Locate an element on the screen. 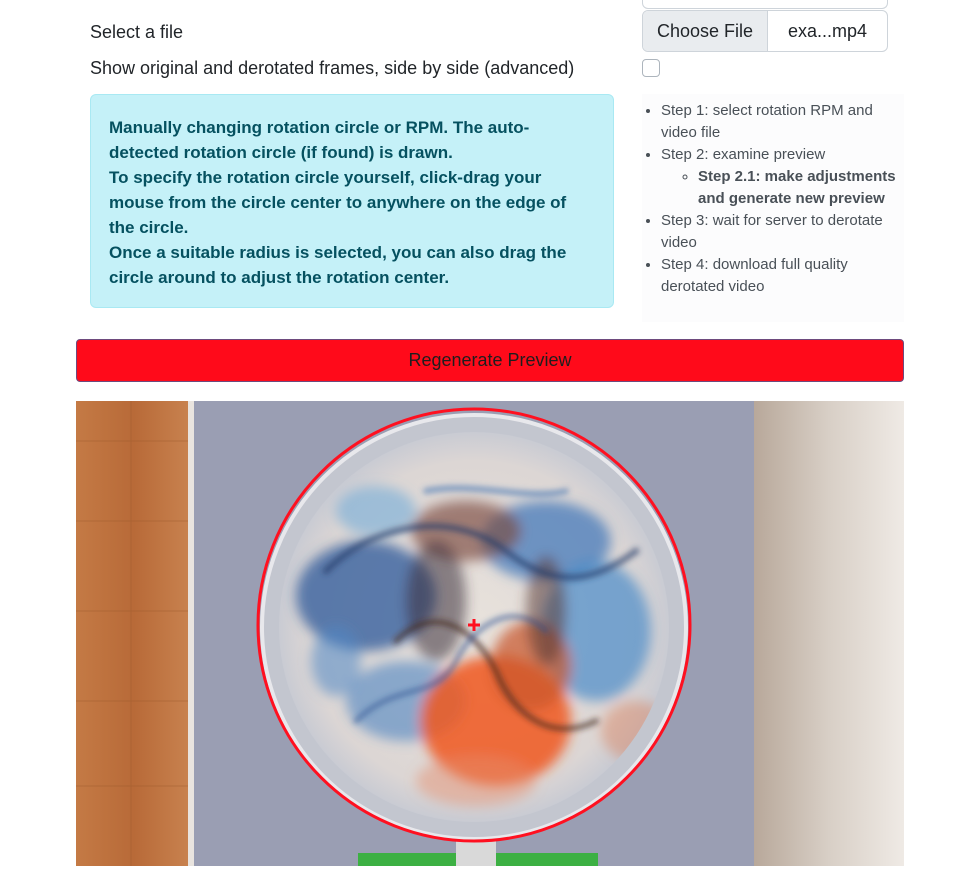 The image size is (977, 888). regenerate-preview-button: Regenerate Preview is located at coordinates (490, 360).